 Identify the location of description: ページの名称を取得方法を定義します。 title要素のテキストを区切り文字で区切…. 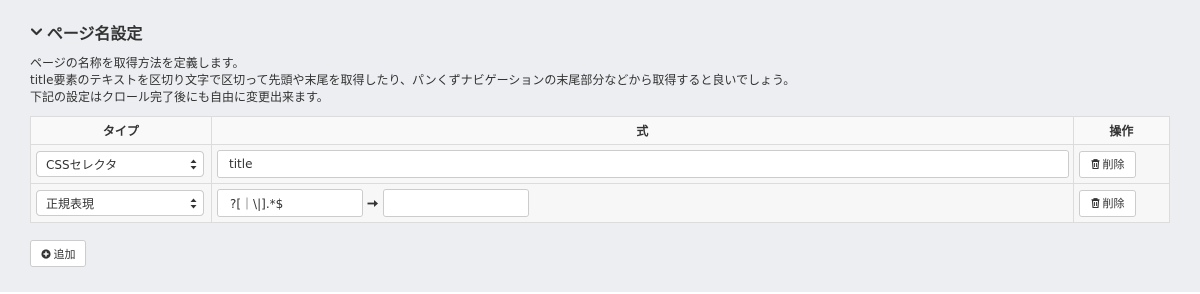
(412, 80).